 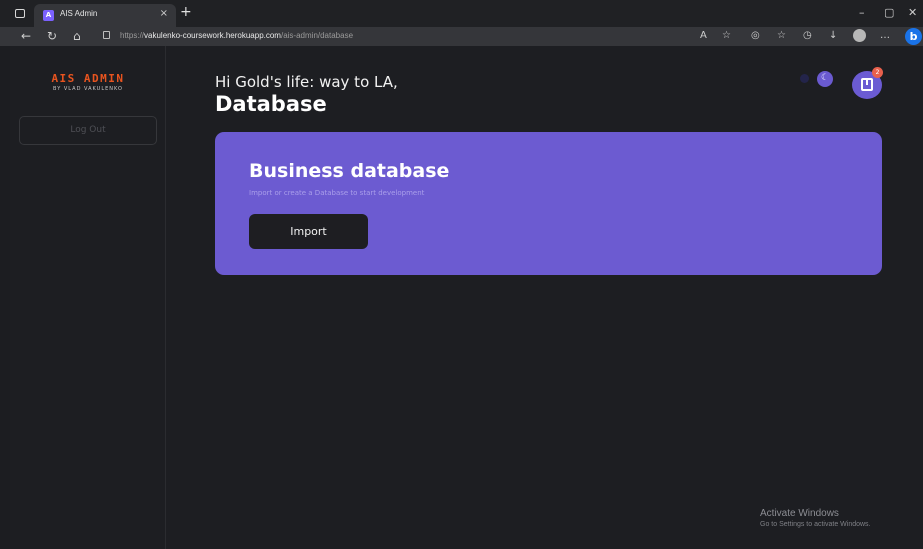 What do you see at coordinates (807, 36) in the screenshot?
I see `history-icon: ◷` at bounding box center [807, 36].